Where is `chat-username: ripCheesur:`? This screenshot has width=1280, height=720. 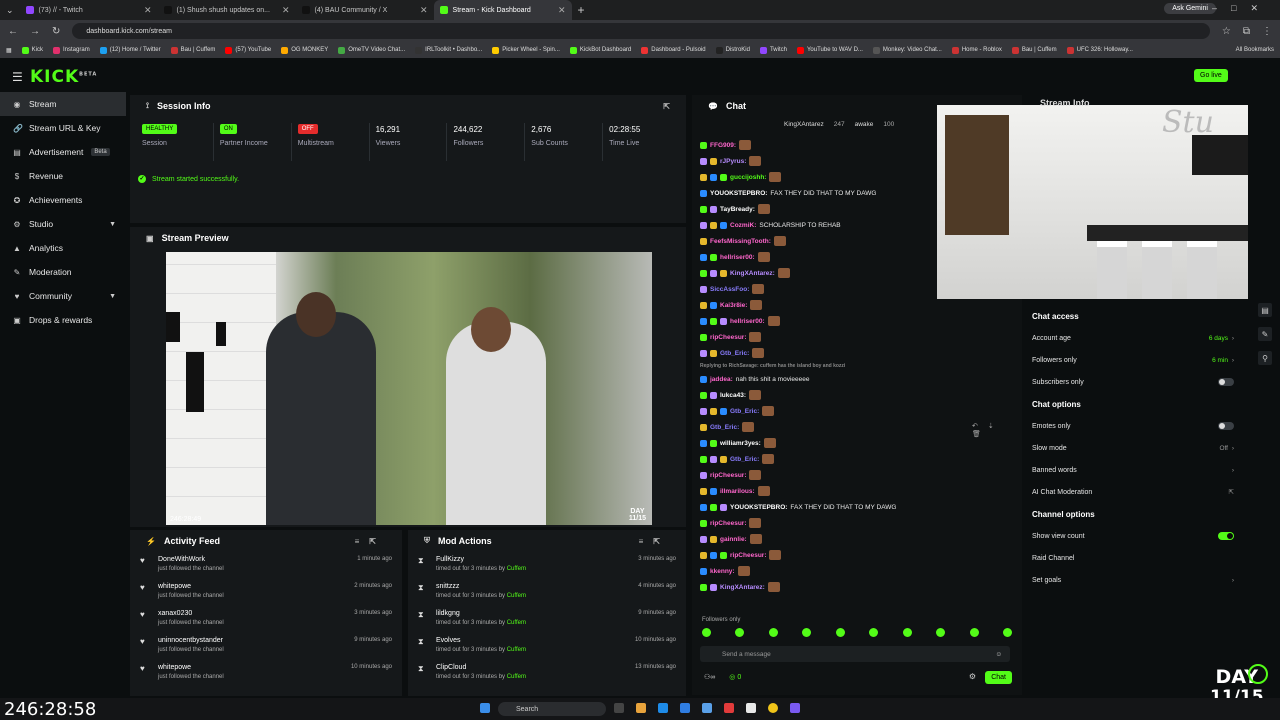 chat-username: ripCheesur: is located at coordinates (728, 475).